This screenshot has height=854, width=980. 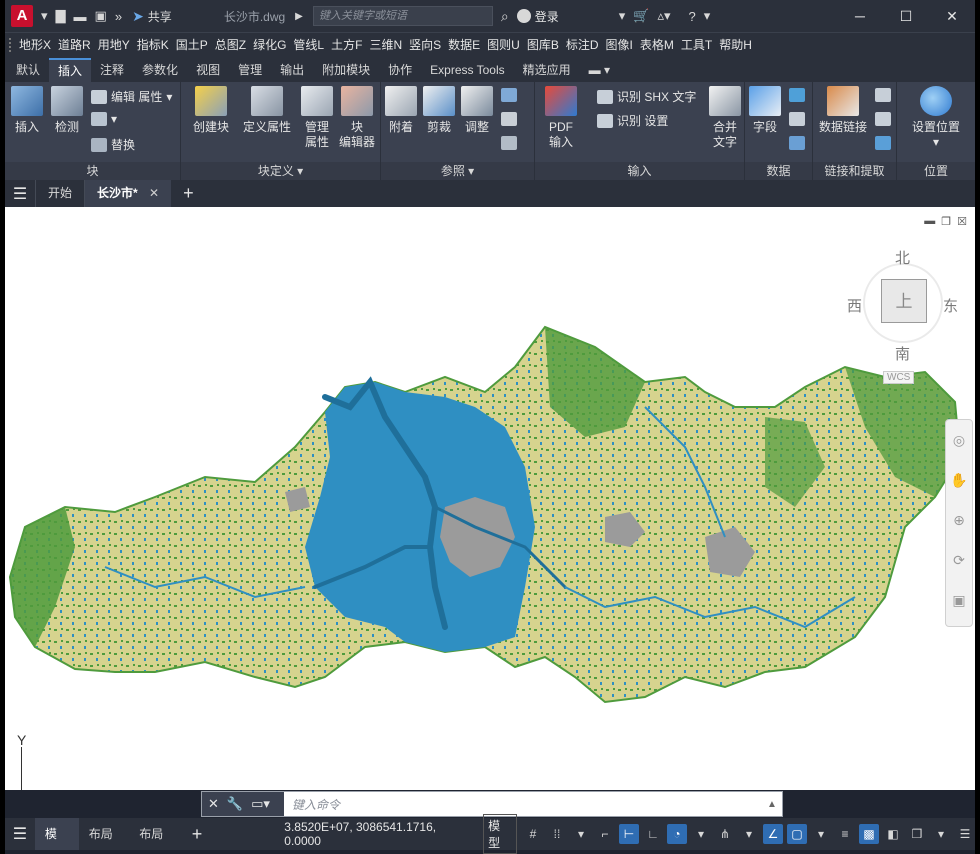 What do you see at coordinates (901, 313) in the screenshot?
I see `viewcube: 北 西 东 南 上 WCS` at bounding box center [901, 313].